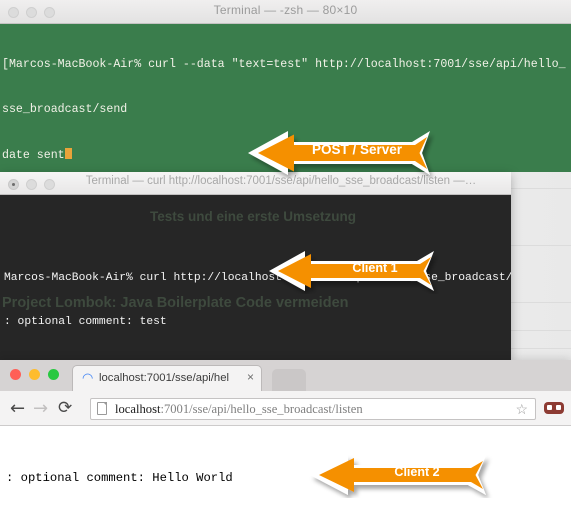  I want to click on terminal-green-title: Terminal — -zsh — 80×10, so click(285, 10).